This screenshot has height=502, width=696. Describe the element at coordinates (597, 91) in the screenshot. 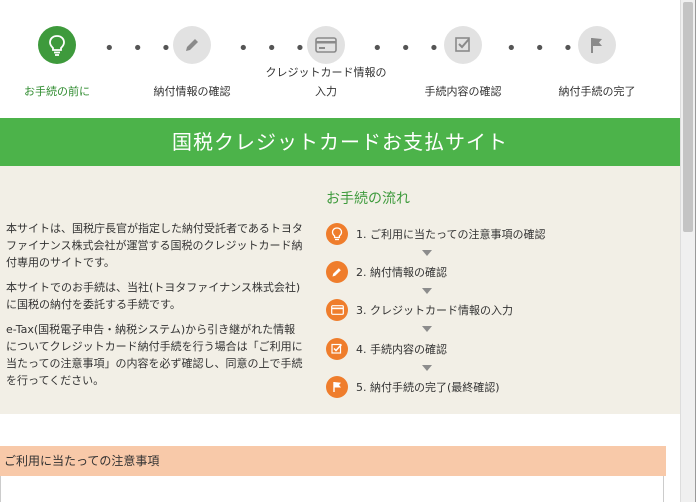

I see `step-label: 納付手続の完了` at that location.